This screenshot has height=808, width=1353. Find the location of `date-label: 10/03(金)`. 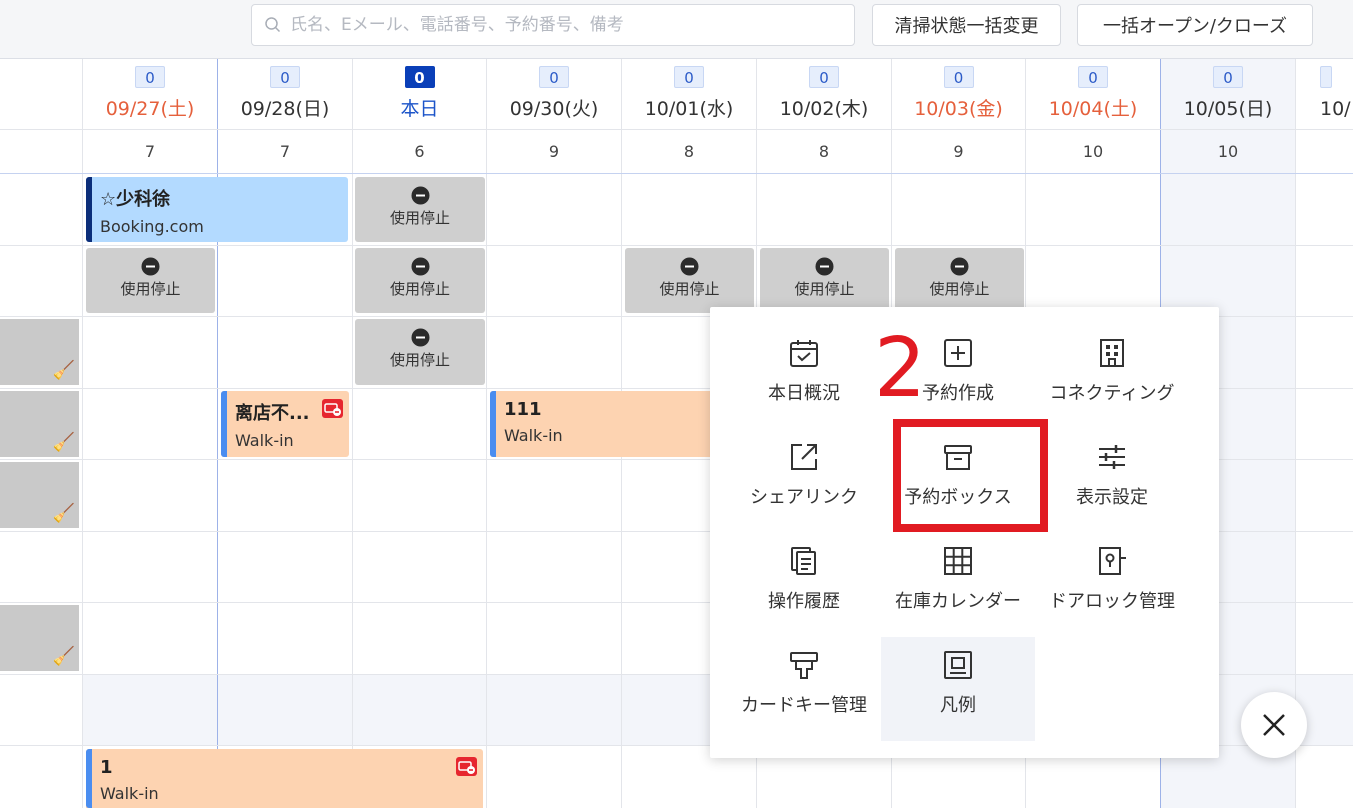

date-label: 10/03(金) is located at coordinates (958, 109).